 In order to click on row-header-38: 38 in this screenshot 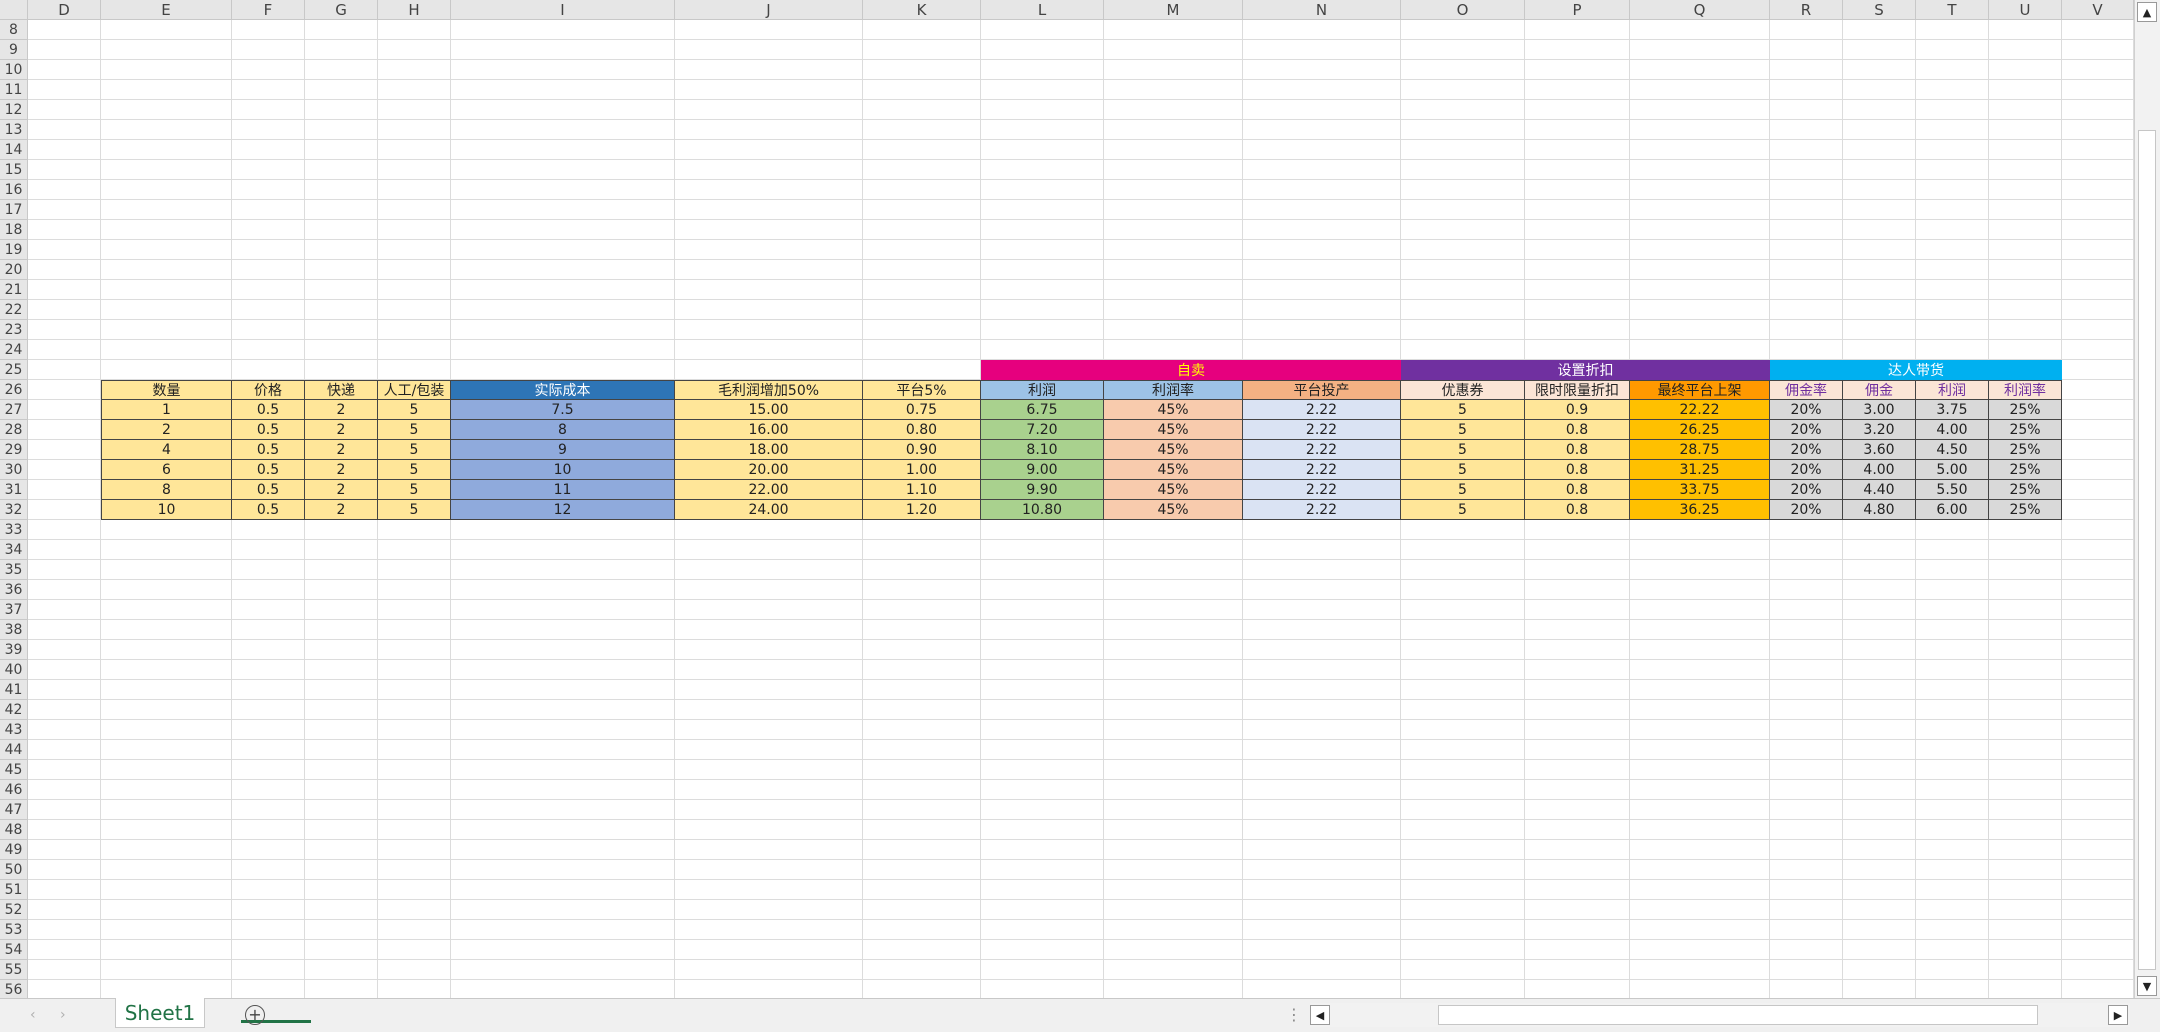, I will do `click(14, 630)`.